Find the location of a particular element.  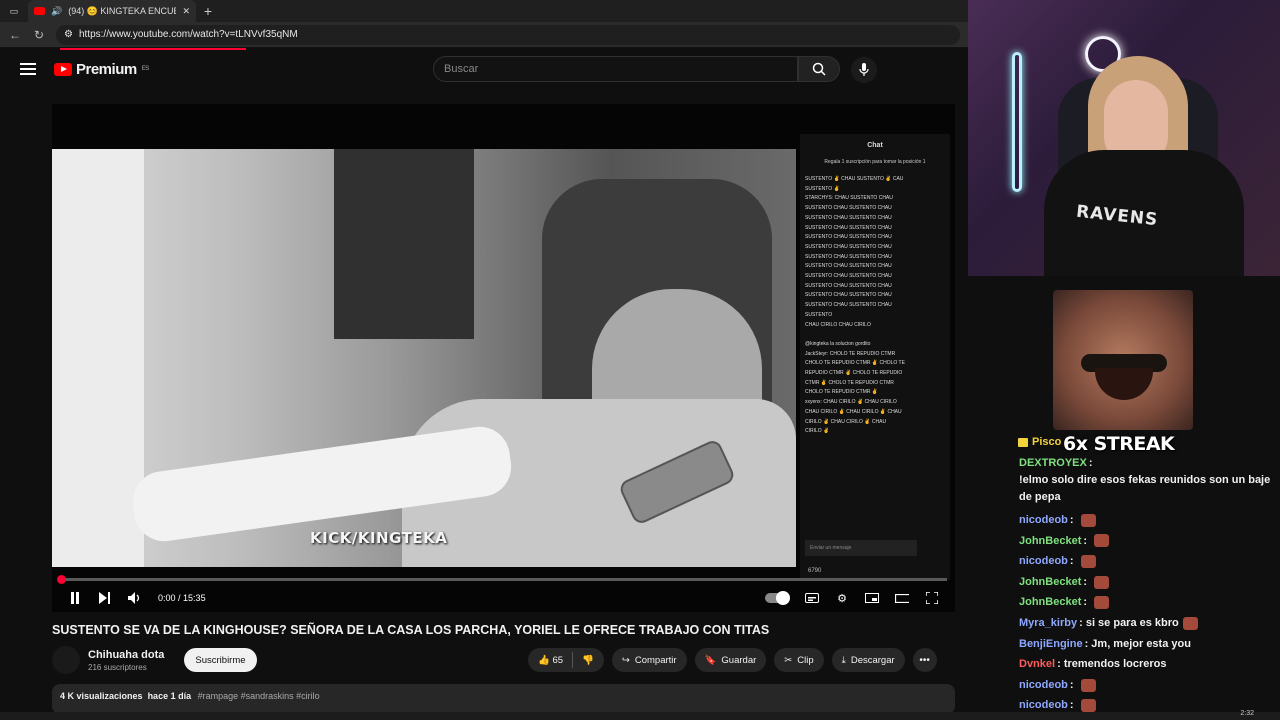

channel-name: Chihuaha dota is located at coordinates (126, 655).